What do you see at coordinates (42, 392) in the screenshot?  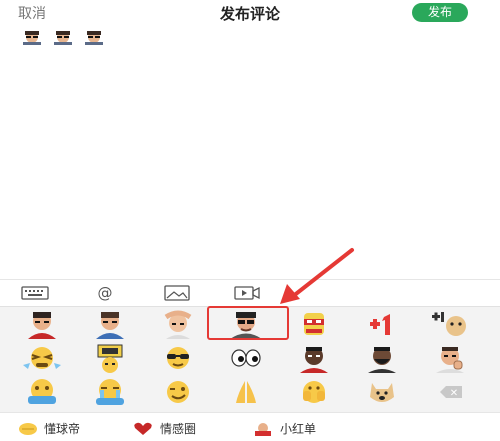 I see `sticker-nhvl-face` at bounding box center [42, 392].